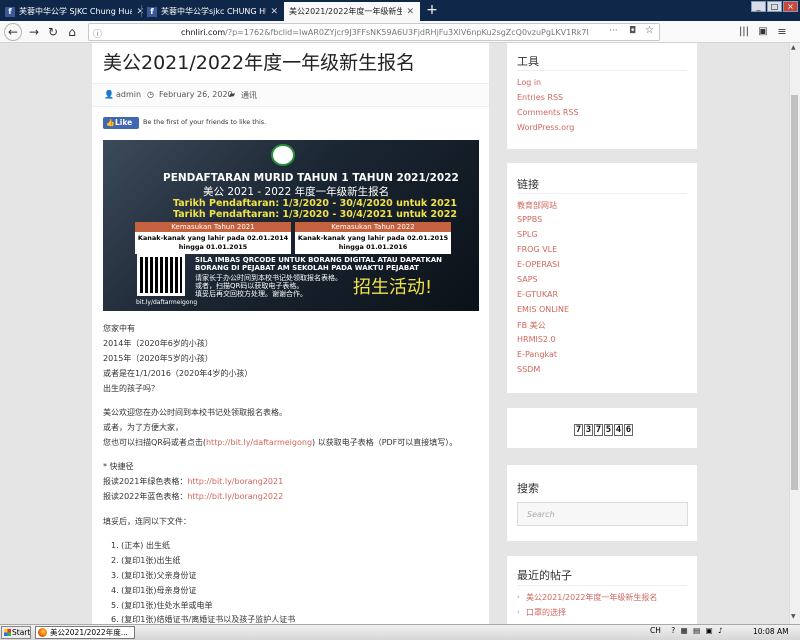 The height and width of the screenshot is (640, 800). Describe the element at coordinates (774, 6) in the screenshot. I see `maximize-button: □` at that location.